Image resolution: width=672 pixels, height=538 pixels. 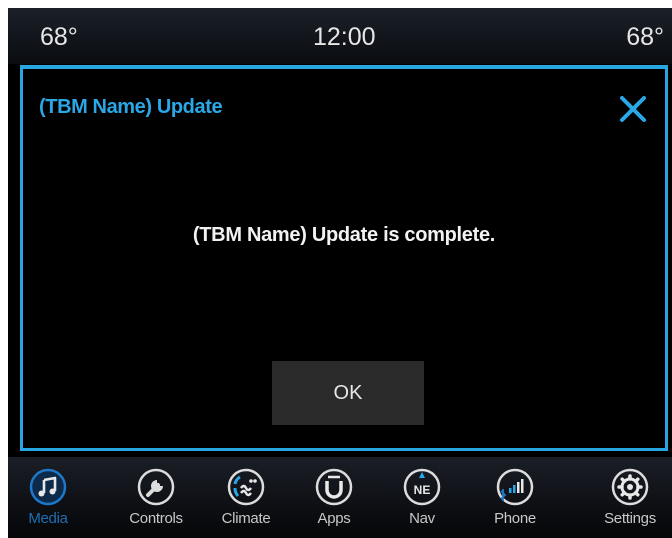 I want to click on nav-label-settings: Settings, so click(x=630, y=518).